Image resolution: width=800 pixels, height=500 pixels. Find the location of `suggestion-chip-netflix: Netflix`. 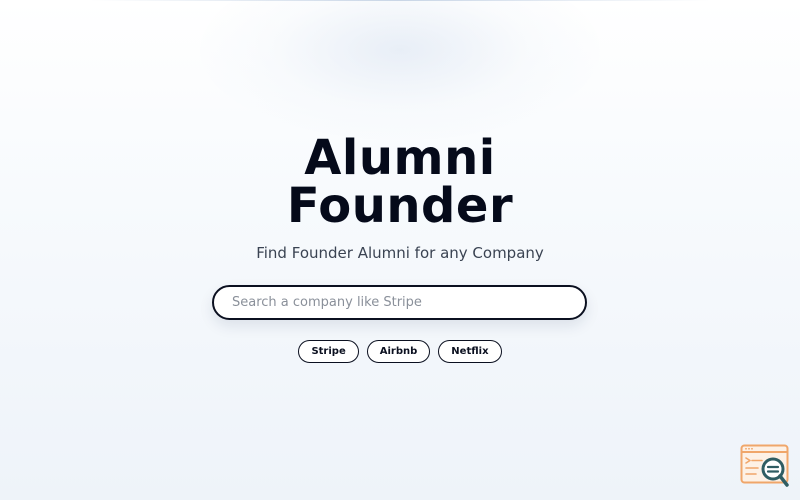

suggestion-chip-netflix: Netflix is located at coordinates (470, 351).